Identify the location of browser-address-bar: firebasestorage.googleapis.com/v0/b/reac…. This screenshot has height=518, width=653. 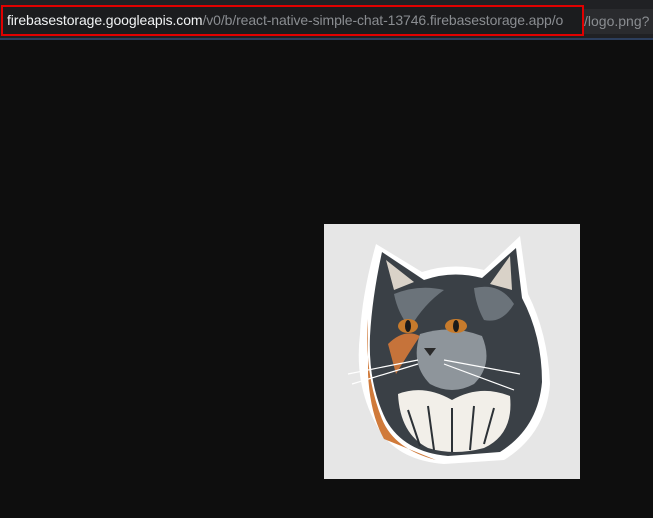
(326, 20).